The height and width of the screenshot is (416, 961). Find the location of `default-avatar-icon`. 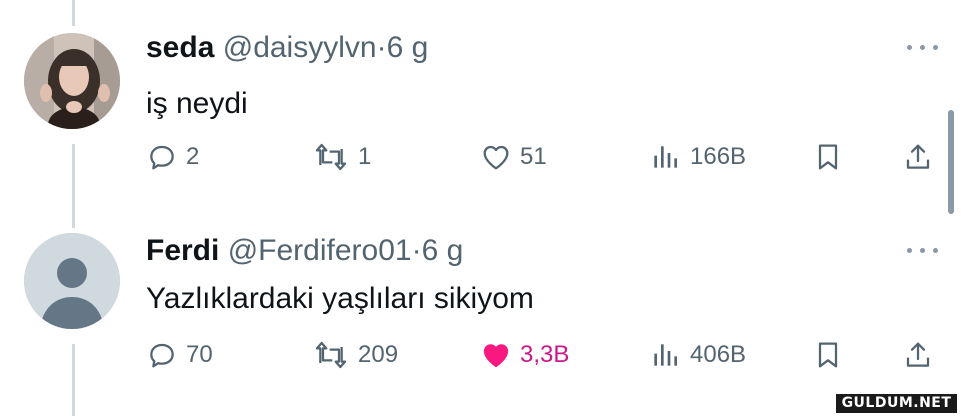

default-avatar-icon is located at coordinates (72, 281).